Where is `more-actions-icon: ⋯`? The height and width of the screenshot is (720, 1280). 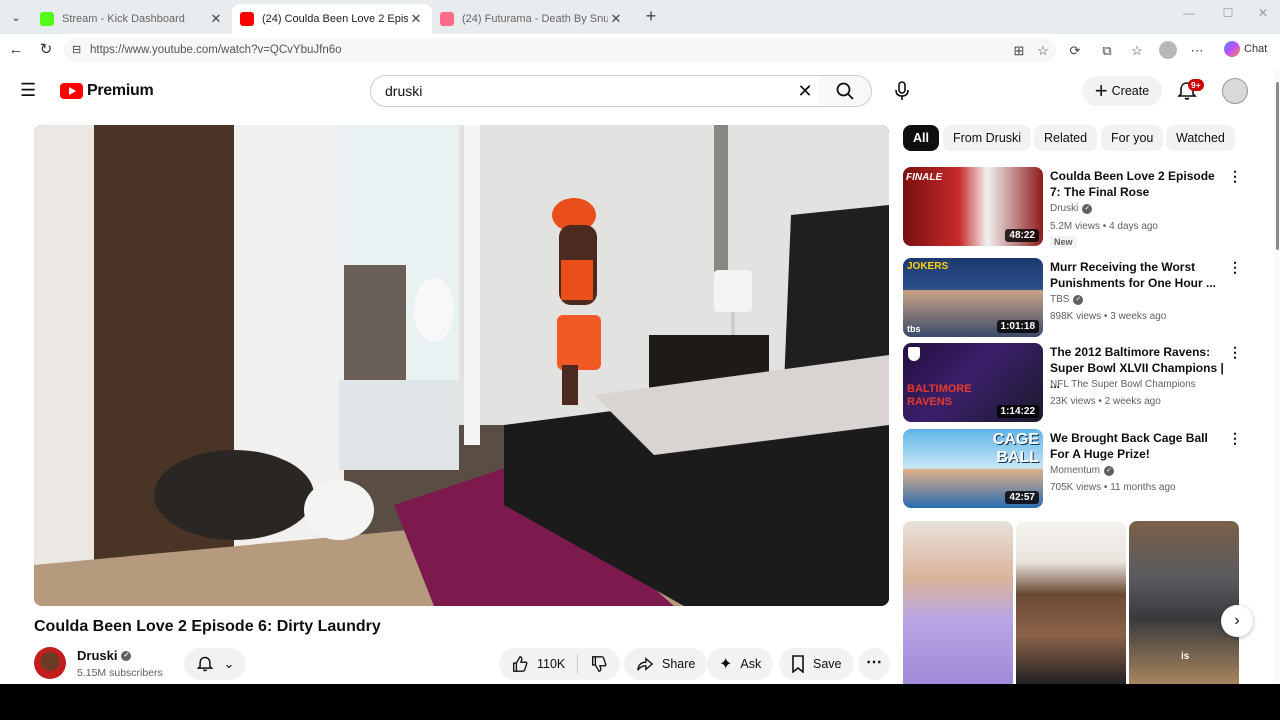
more-actions-icon: ⋯ is located at coordinates (874, 664).